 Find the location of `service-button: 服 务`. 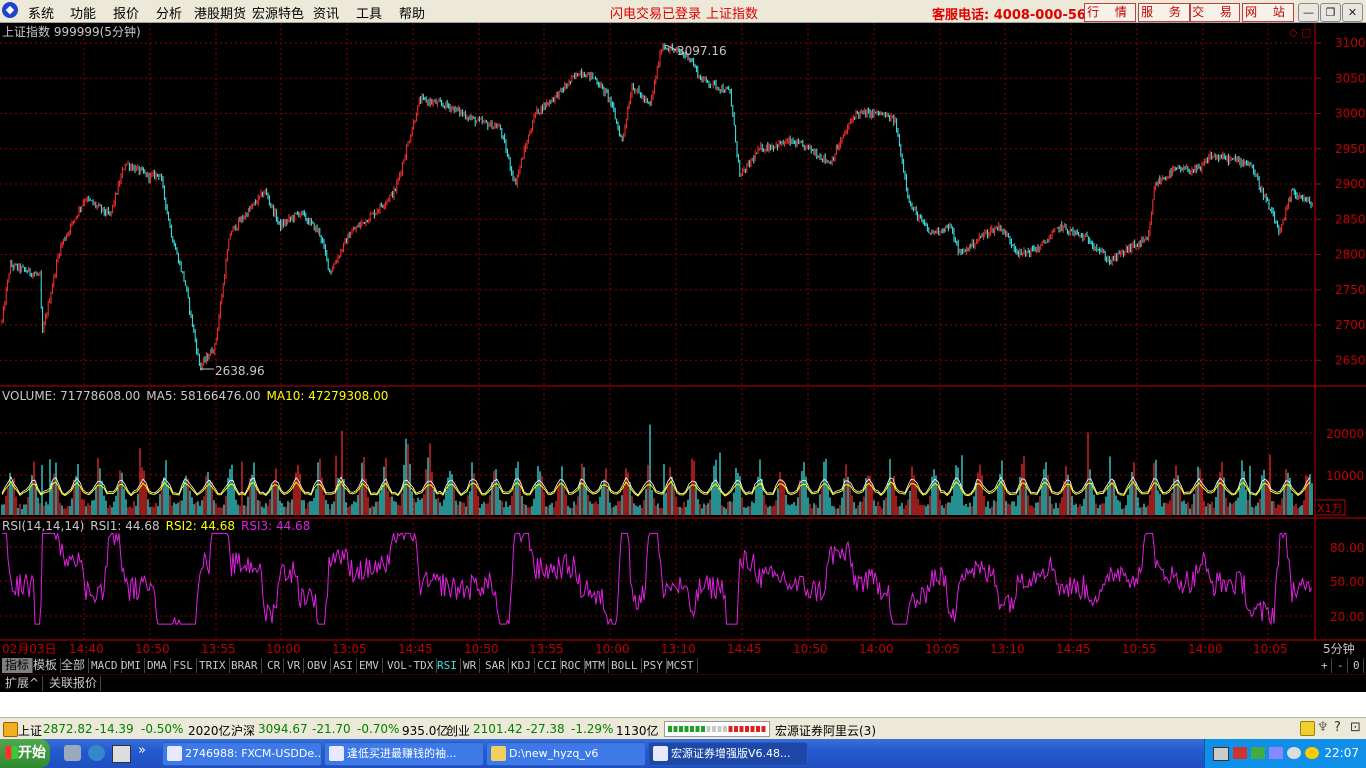

service-button: 服 务 is located at coordinates (1164, 12).